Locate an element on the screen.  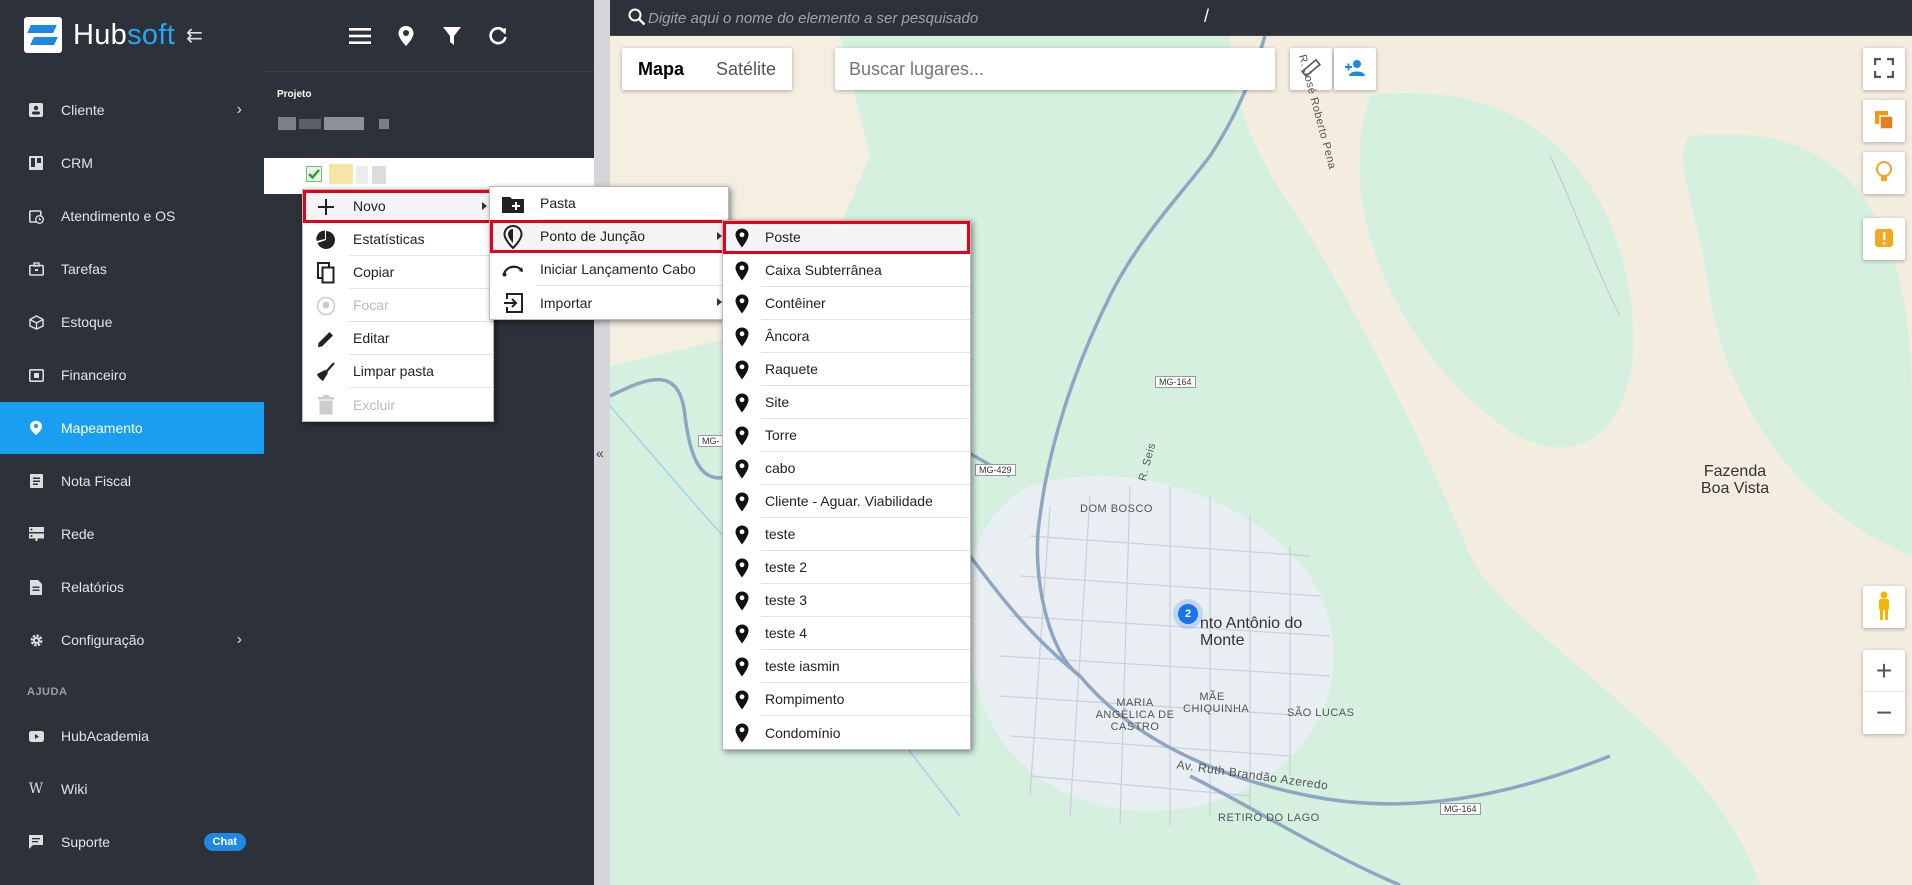
sidebar-item-tarefas: Tarefas is located at coordinates (132, 269).